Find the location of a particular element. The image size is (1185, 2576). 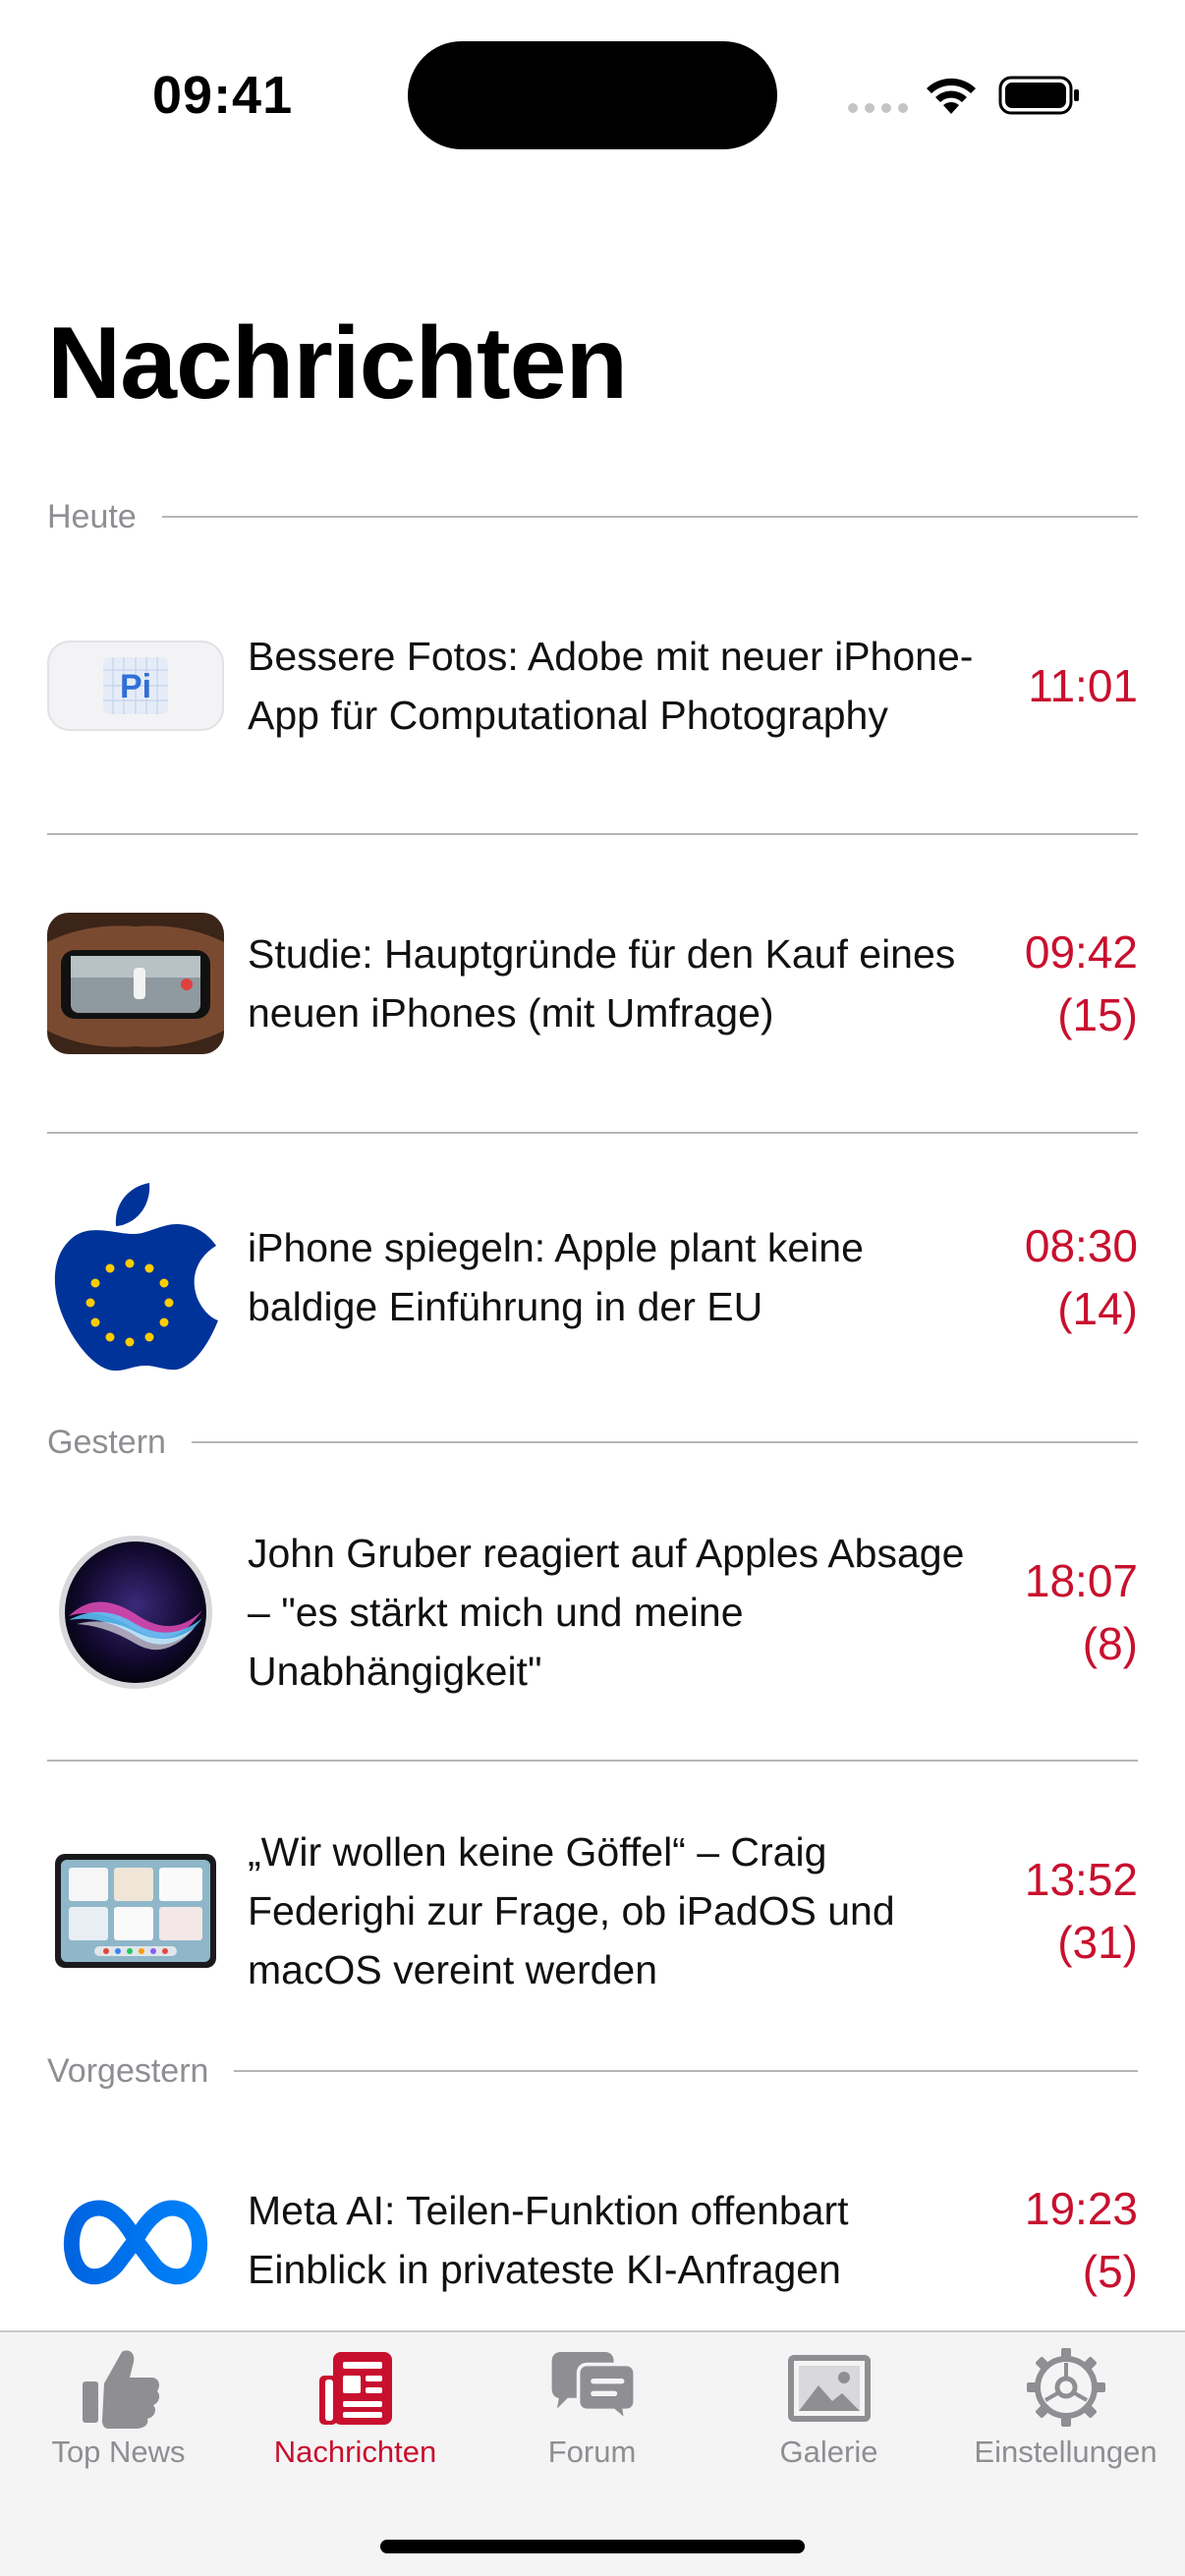

tab-label: Einstellungen is located at coordinates (1065, 2452).